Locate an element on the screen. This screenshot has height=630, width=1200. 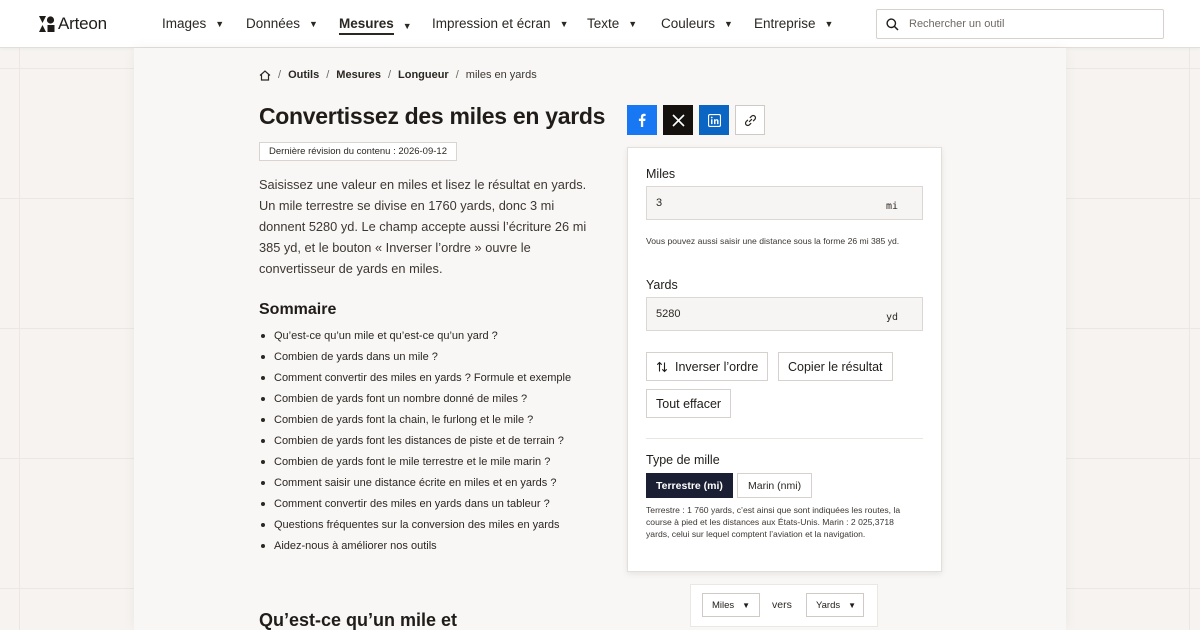
arteon-logo-icon is located at coordinates (47, 24).